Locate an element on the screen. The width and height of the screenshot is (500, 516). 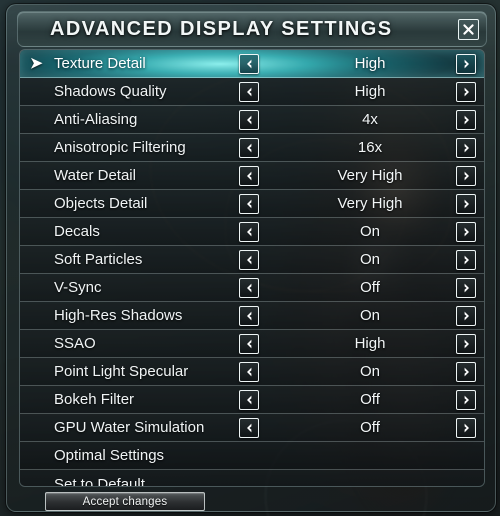
settings-row: Soft Particles On is located at coordinates (252, 260).